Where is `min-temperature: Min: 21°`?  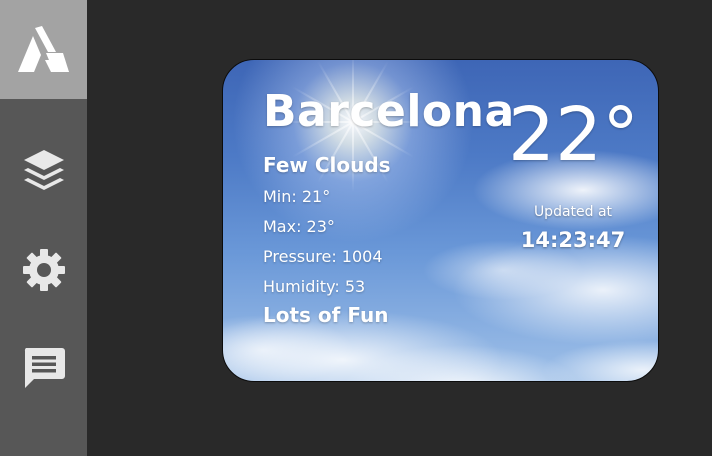
min-temperature: Min: 21° is located at coordinates (297, 196).